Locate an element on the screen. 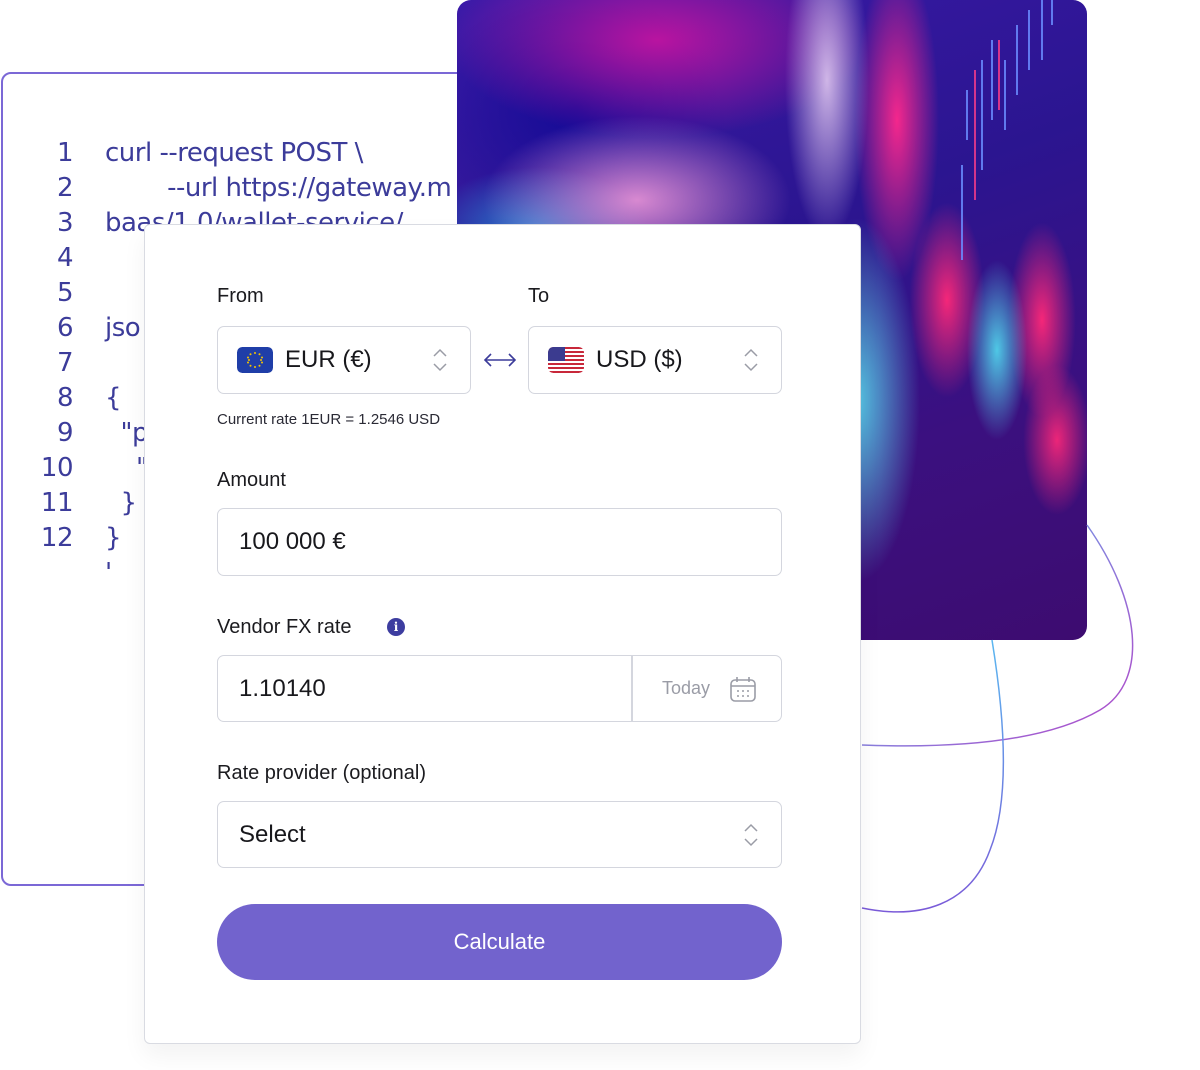  code-text: " is located at coordinates (126, 468).